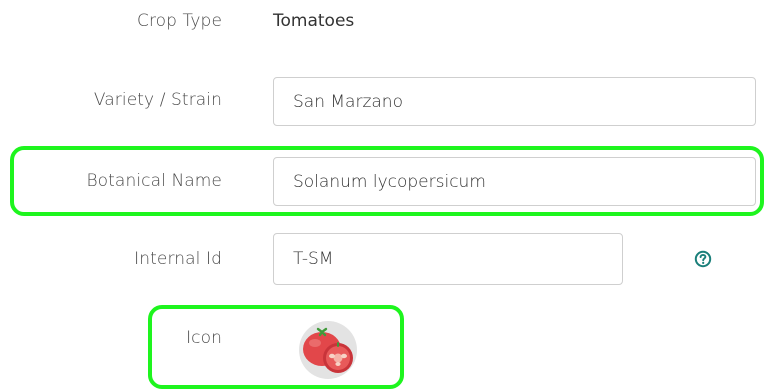  Describe the element at coordinates (157, 100) in the screenshot. I see `variety-label: Variety / Strain` at that location.